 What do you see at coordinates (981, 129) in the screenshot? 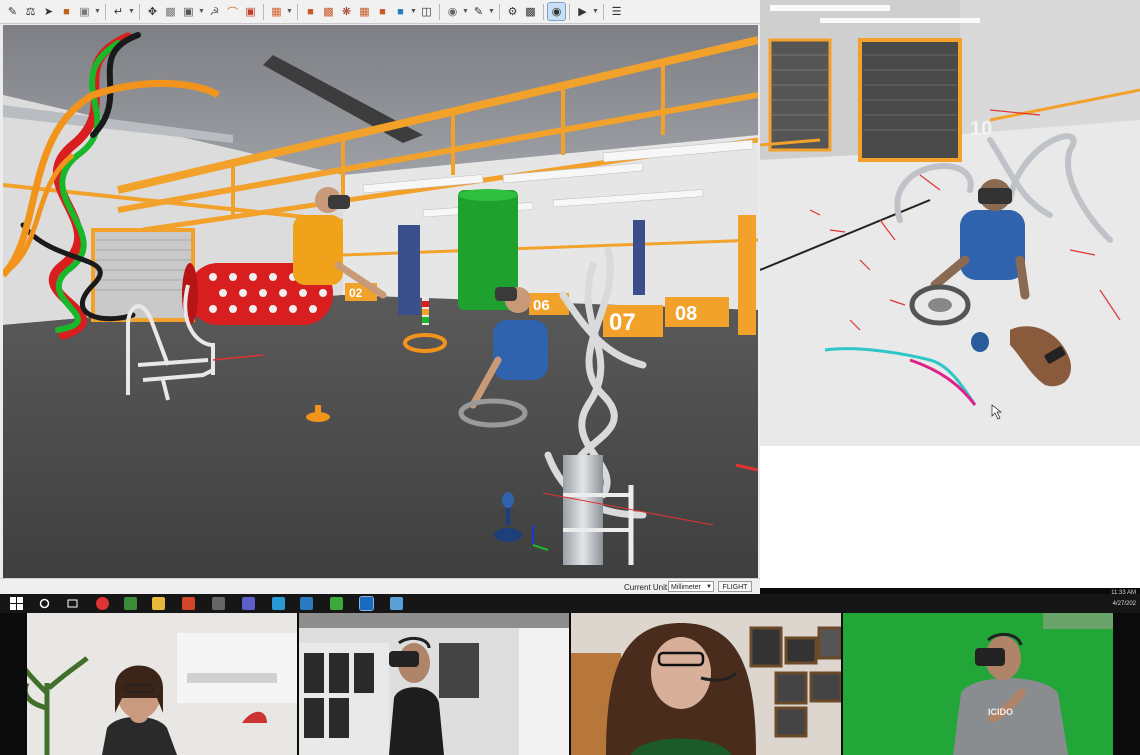
I see `wall-number: 10` at bounding box center [981, 129].